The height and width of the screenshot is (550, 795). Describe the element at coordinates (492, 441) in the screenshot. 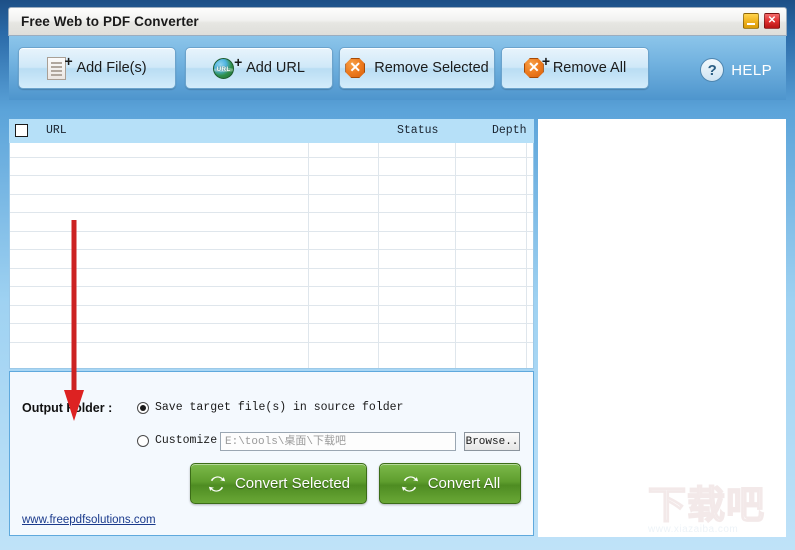

I see `browse-button: Browse..` at that location.